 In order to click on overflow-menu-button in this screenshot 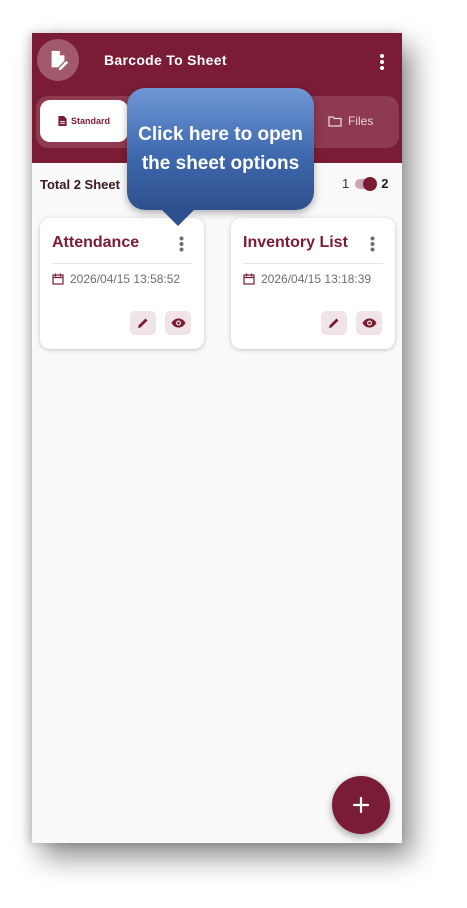, I will do `click(382, 62)`.